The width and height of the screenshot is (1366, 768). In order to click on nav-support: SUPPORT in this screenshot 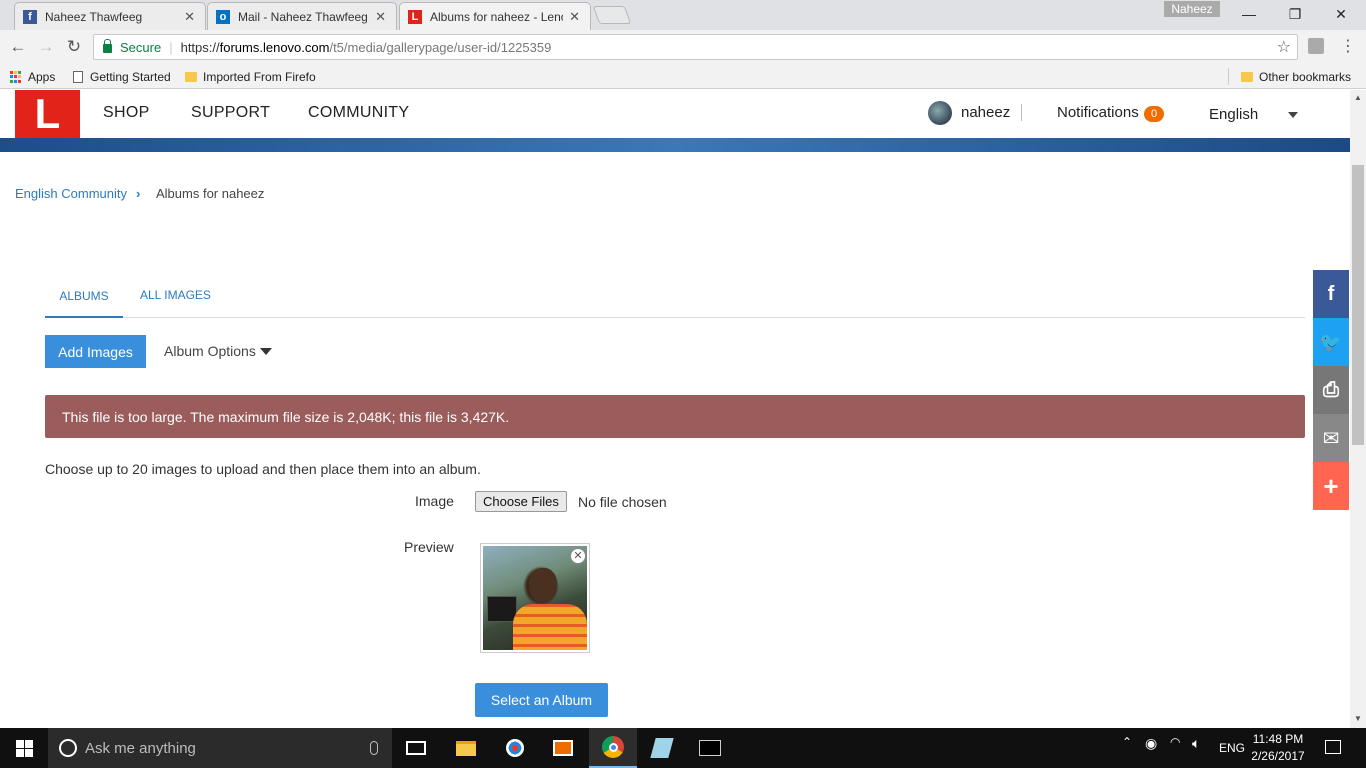, I will do `click(230, 113)`.